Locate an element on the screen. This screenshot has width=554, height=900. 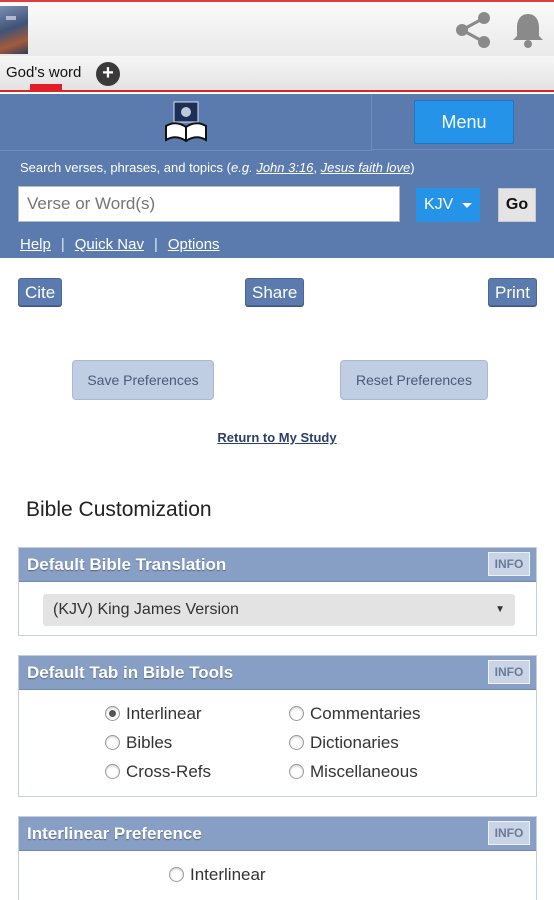
menu-button: Menu is located at coordinates (464, 122).